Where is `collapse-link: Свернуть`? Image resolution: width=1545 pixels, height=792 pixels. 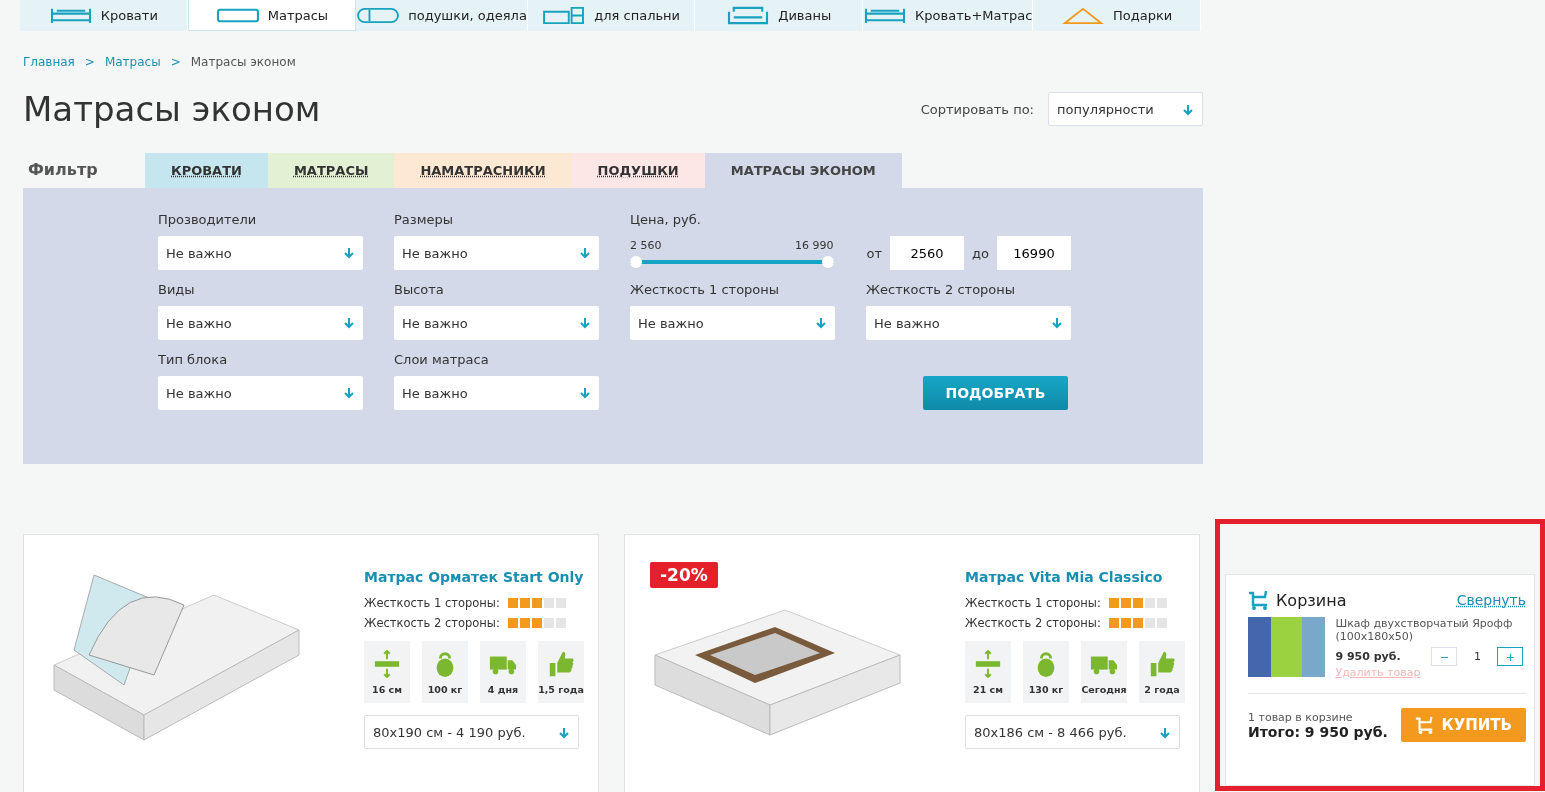
collapse-link: Свернуть is located at coordinates (1491, 600).